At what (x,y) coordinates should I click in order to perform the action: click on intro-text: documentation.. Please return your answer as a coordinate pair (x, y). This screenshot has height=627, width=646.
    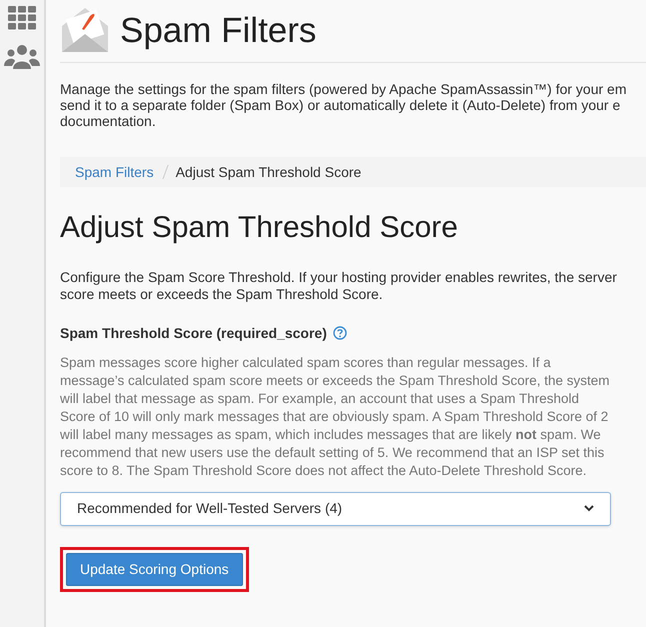
    Looking at the image, I should click on (108, 121).